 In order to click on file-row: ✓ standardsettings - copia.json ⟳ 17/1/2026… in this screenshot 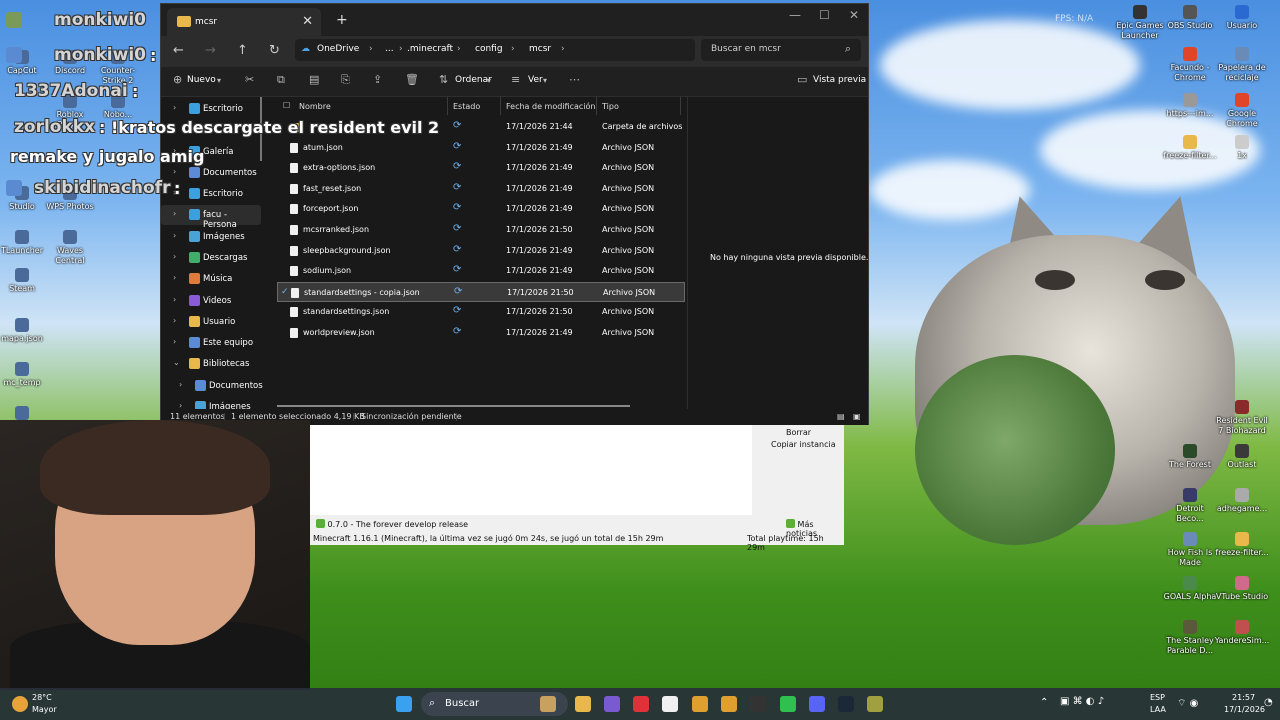, I will do `click(481, 291)`.